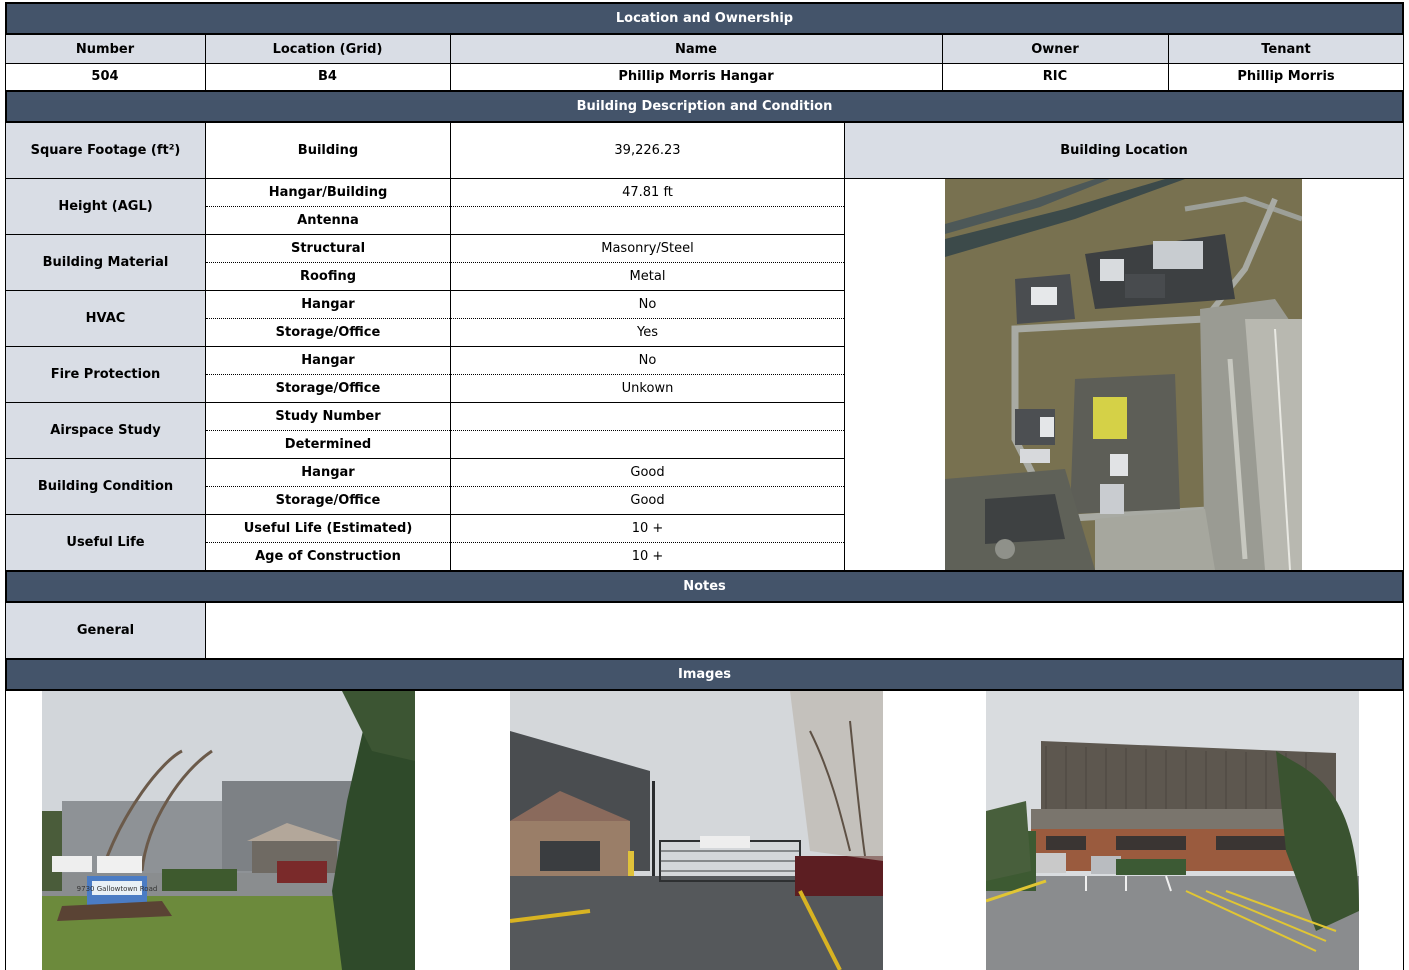  What do you see at coordinates (1055, 49) in the screenshot?
I see `header-owner: Owner` at bounding box center [1055, 49].